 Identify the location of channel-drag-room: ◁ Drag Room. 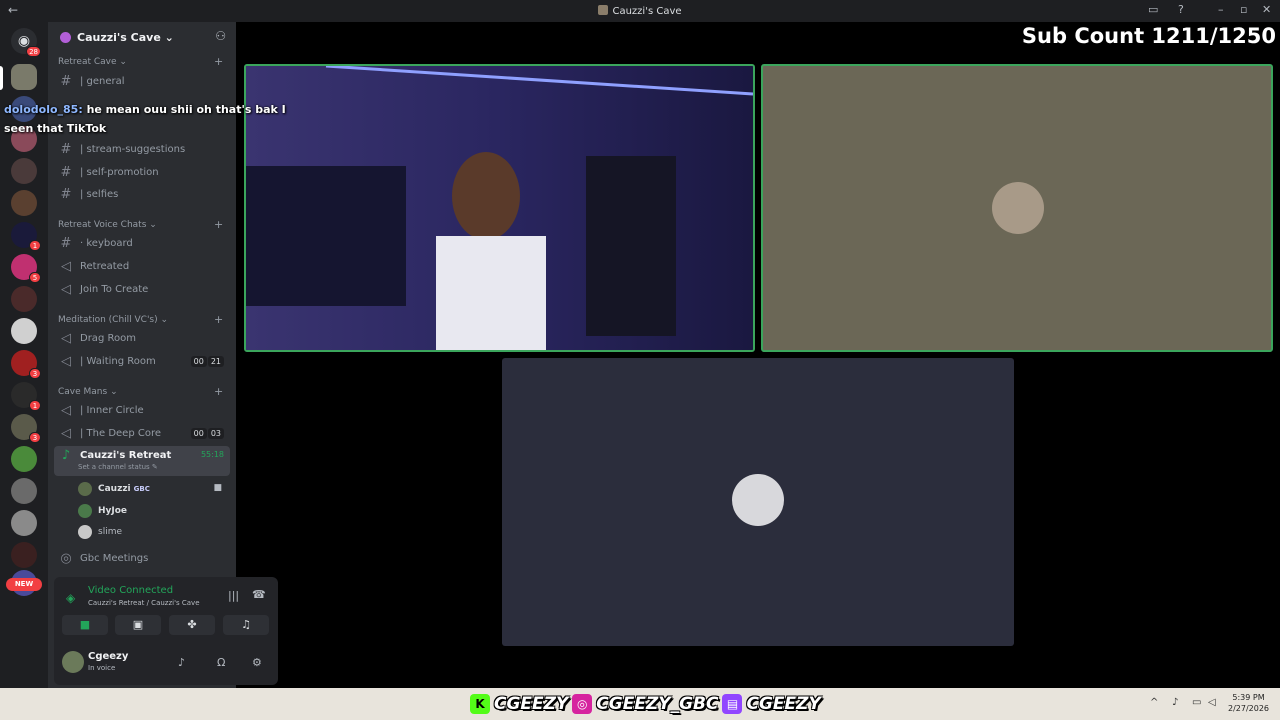
(142, 339).